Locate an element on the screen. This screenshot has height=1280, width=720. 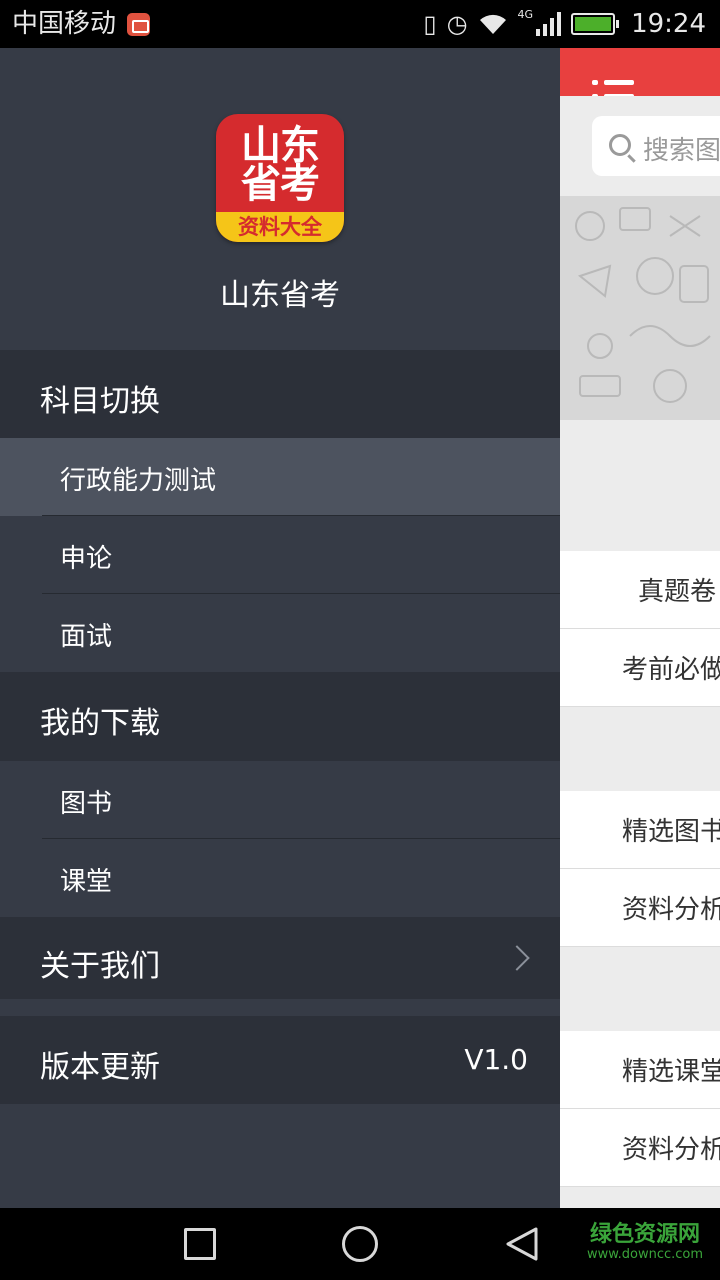
recent-apps-button is located at coordinates (200, 1244).